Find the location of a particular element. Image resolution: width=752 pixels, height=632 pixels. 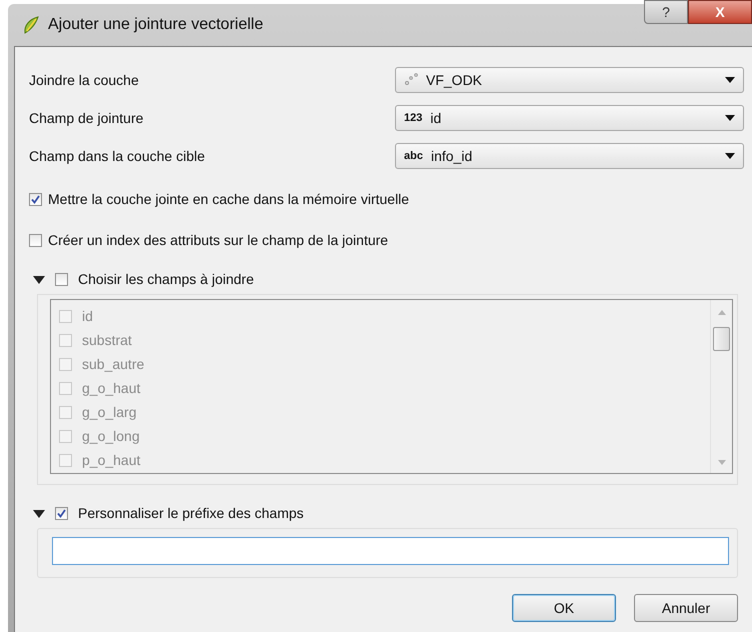

field-name: sub_autre is located at coordinates (113, 364).